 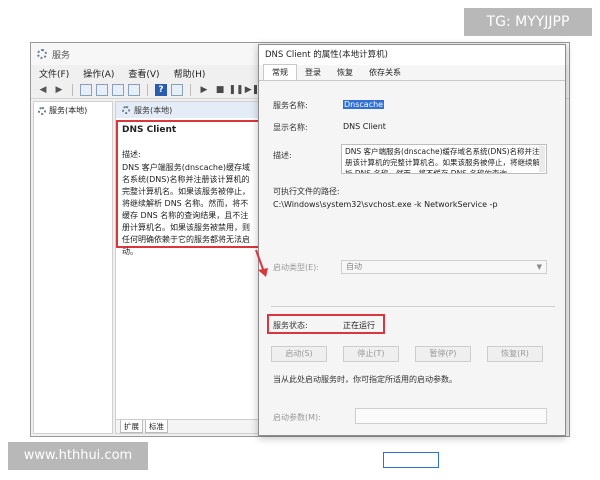 What do you see at coordinates (190, 73) in the screenshot?
I see `menu-help: 帮助(H)` at bounding box center [190, 73].